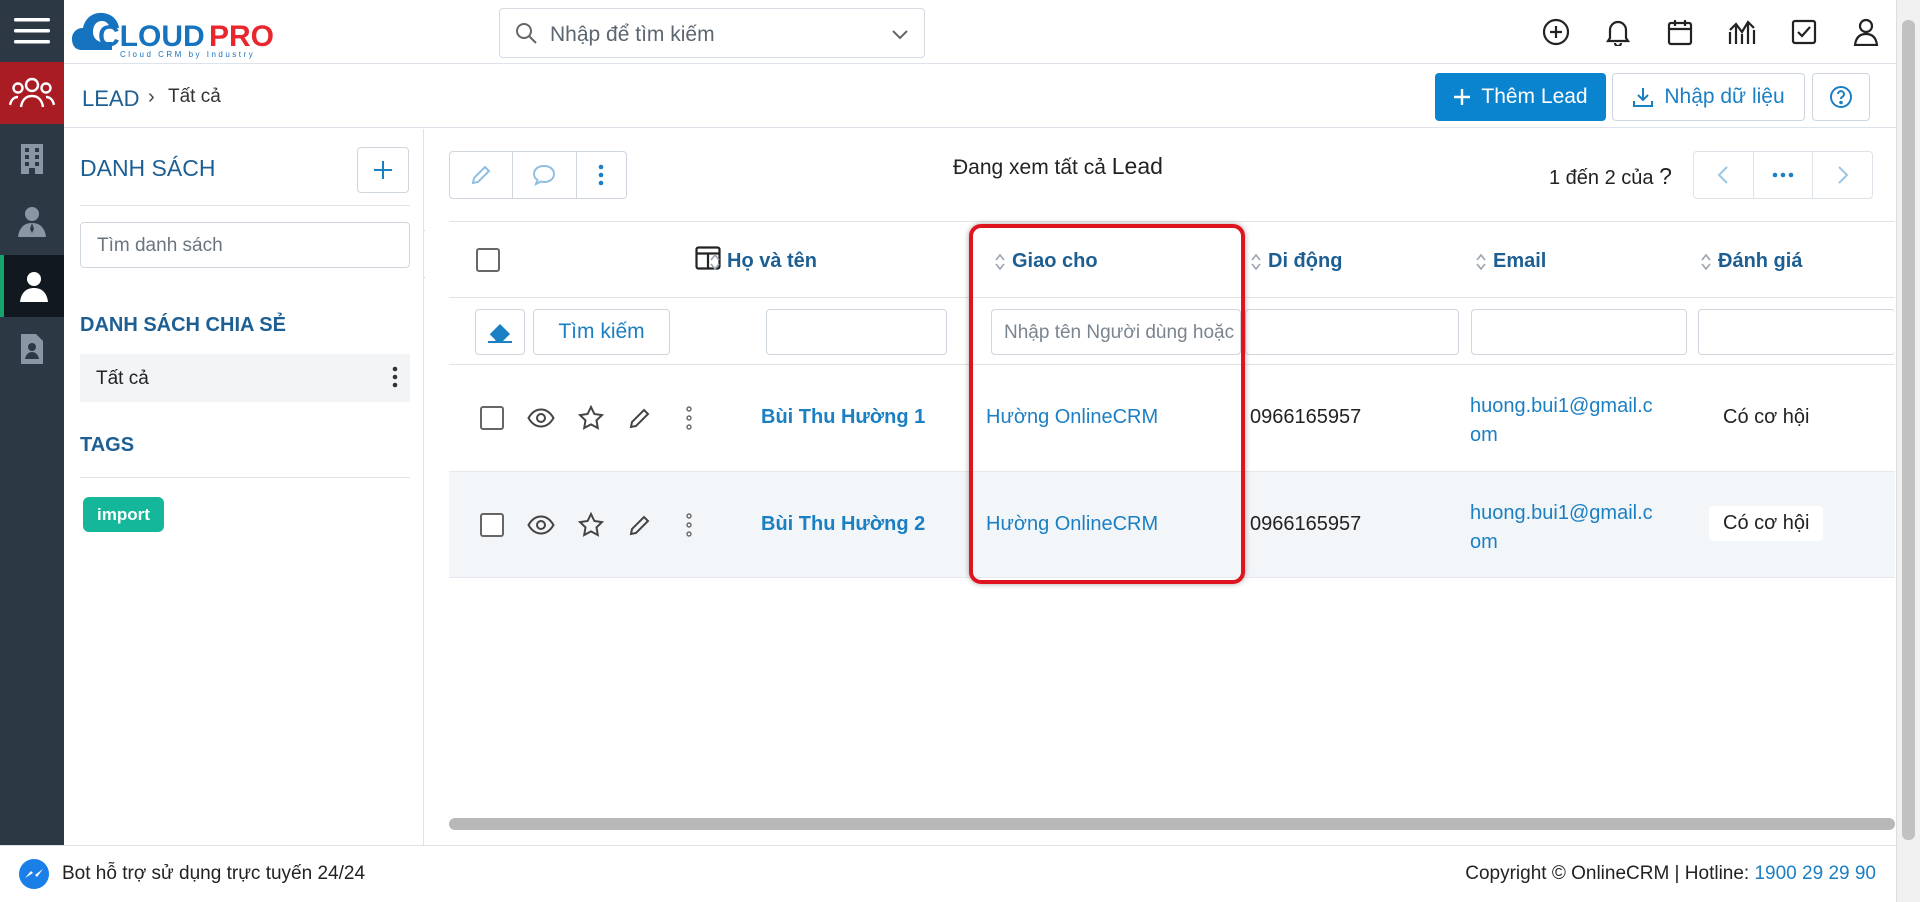 The width and height of the screenshot is (1920, 902). What do you see at coordinates (1796, 332) in the screenshot?
I see `filter-rating-input` at bounding box center [1796, 332].